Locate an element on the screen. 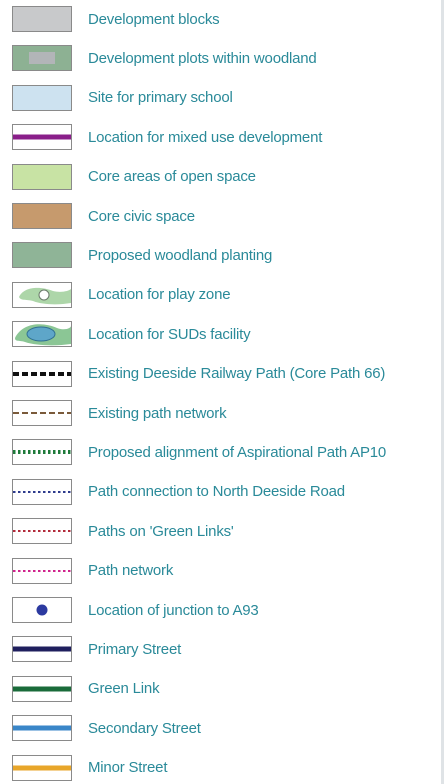 This screenshot has height=784, width=444. legend-item: Site for primary school is located at coordinates (122, 98).